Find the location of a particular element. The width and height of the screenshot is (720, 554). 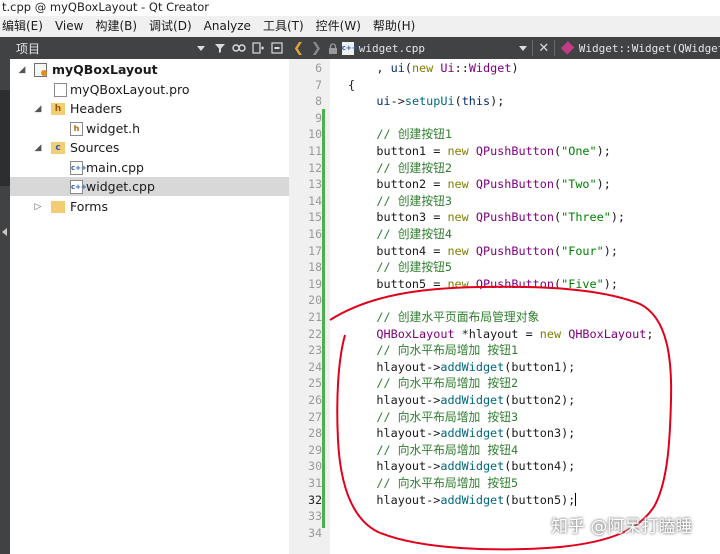

chevron-left-icon: ❮ is located at coordinates (298, 48).